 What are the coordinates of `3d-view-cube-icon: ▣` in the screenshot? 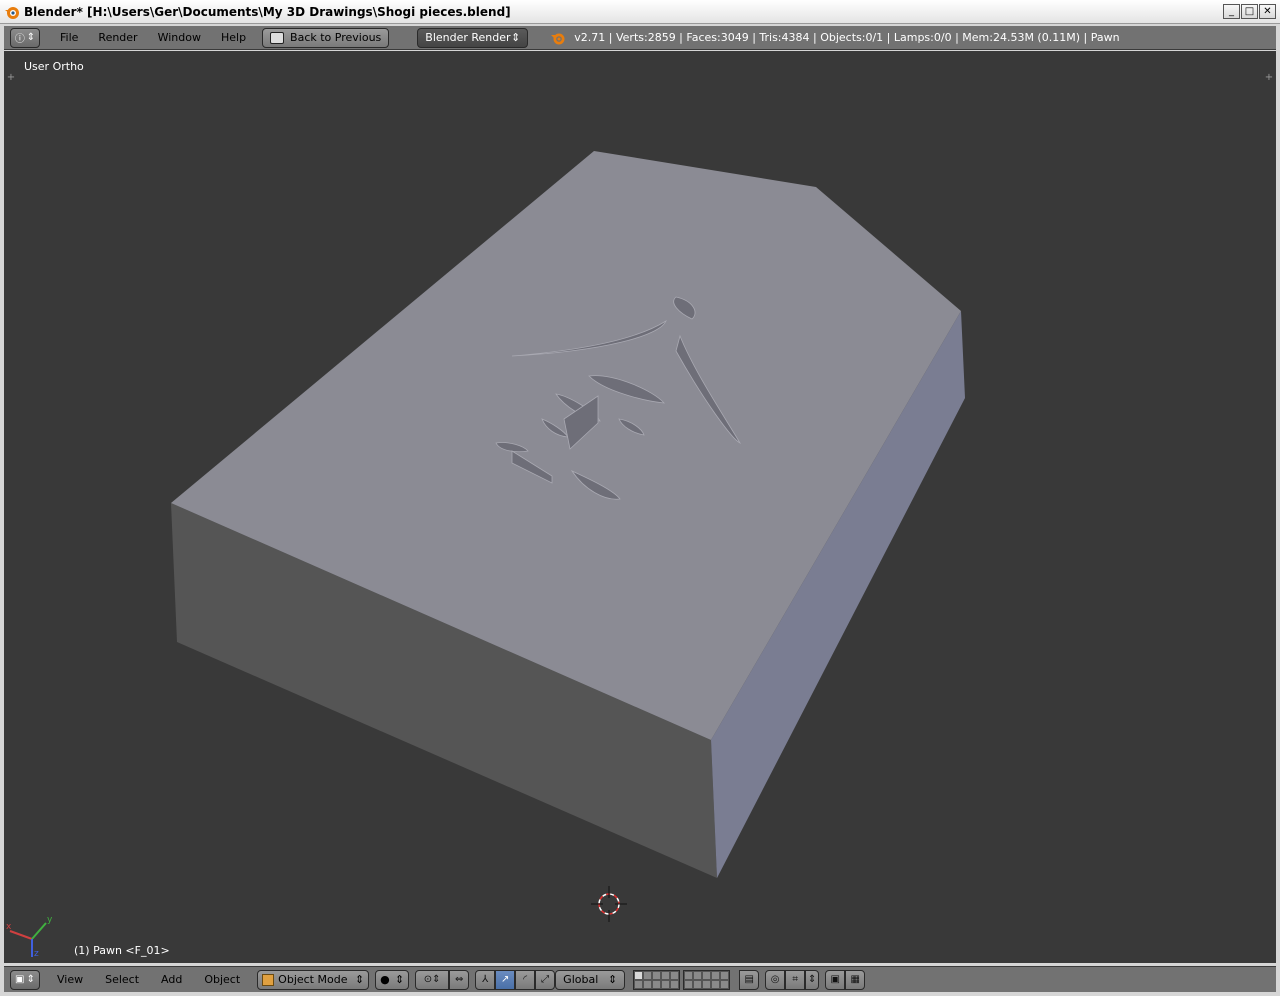 It's located at (20, 979).